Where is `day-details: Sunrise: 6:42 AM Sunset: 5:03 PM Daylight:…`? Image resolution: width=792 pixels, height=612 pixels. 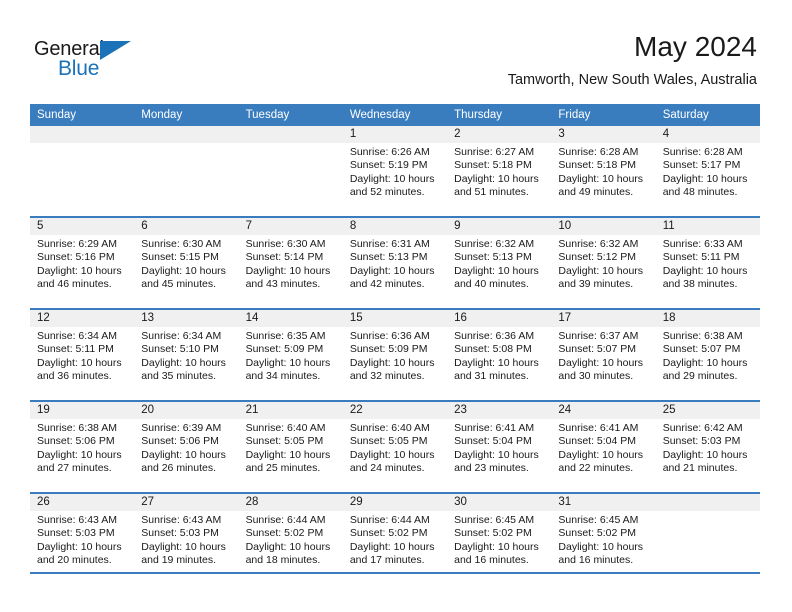
day-details: Sunrise: 6:42 AM Sunset: 5:03 PM Daylight:… is located at coordinates (708, 447).